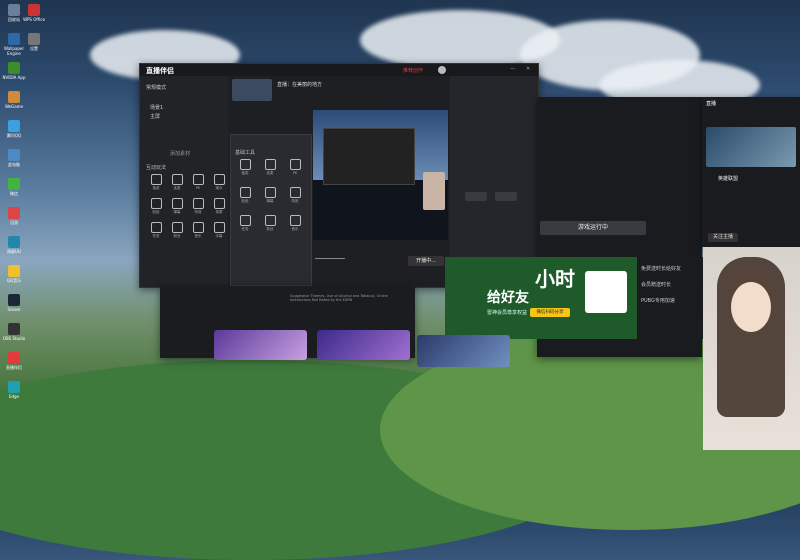 The height and width of the screenshot is (560, 800). Describe the element at coordinates (723, 237) in the screenshot. I see `follow-button: 关注主播` at that location.